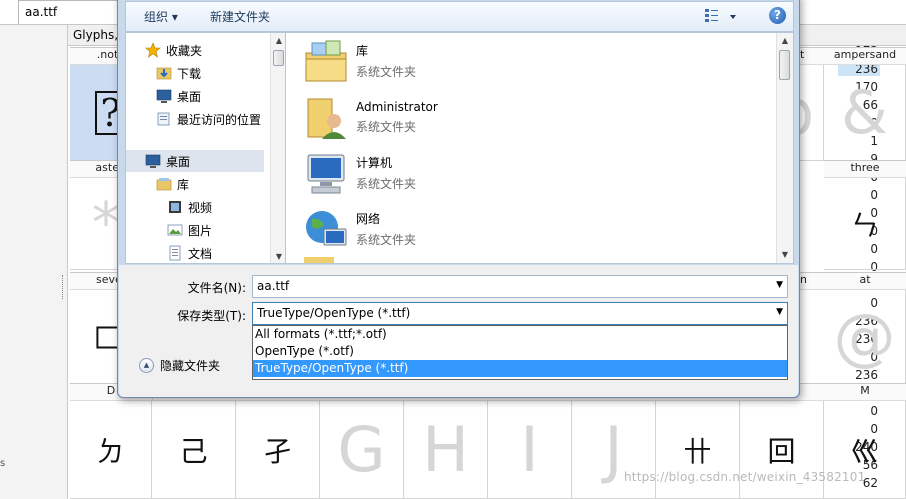 The width and height of the screenshot is (906, 499). I want to click on glyph-h: H, so click(445, 449).